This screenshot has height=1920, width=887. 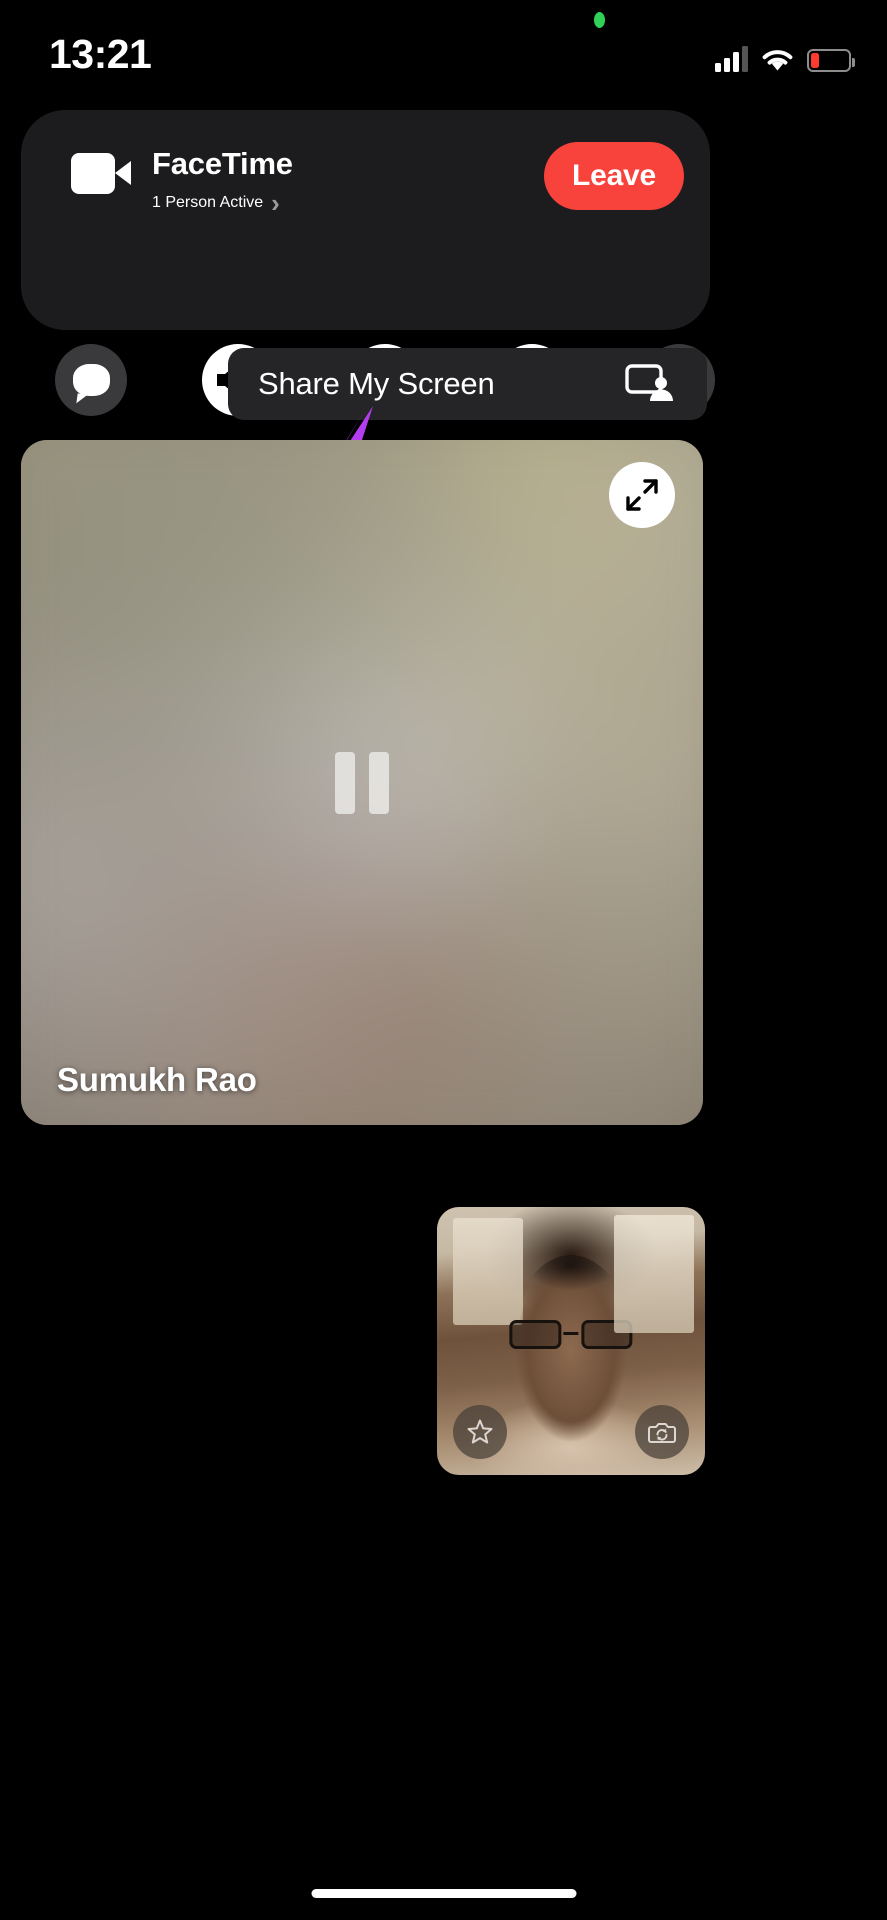 What do you see at coordinates (443, 1893) in the screenshot?
I see `home-indicator` at bounding box center [443, 1893].